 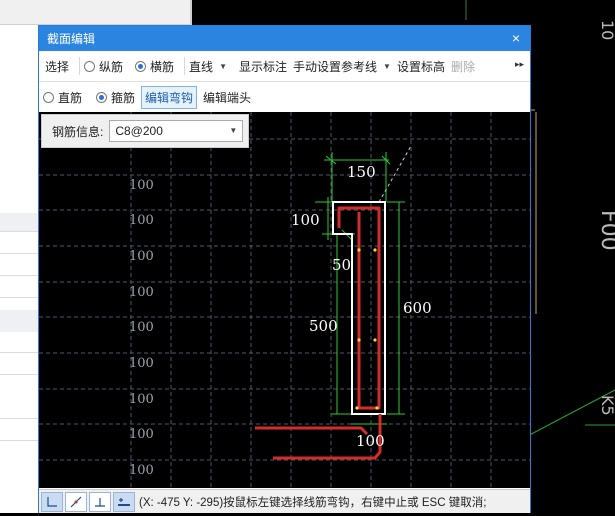 I want to click on corner-snap-icon, so click(x=52, y=501).